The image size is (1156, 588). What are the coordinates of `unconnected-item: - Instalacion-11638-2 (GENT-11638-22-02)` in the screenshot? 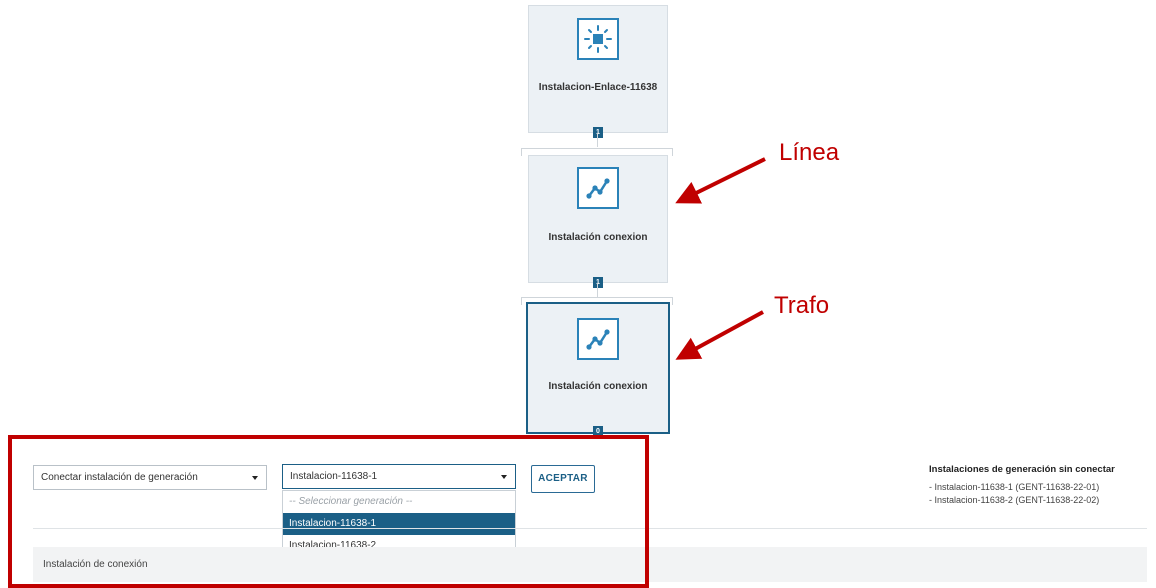 It's located at (1014, 500).